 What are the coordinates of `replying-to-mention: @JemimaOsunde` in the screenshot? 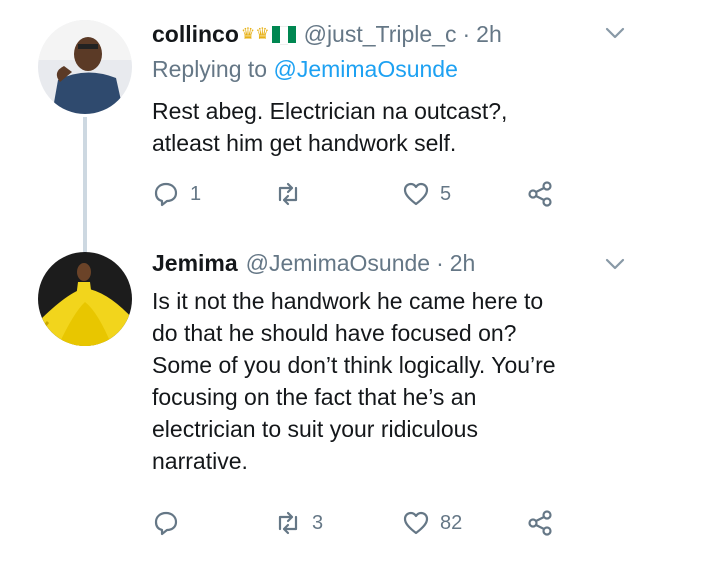 It's located at (365, 69).